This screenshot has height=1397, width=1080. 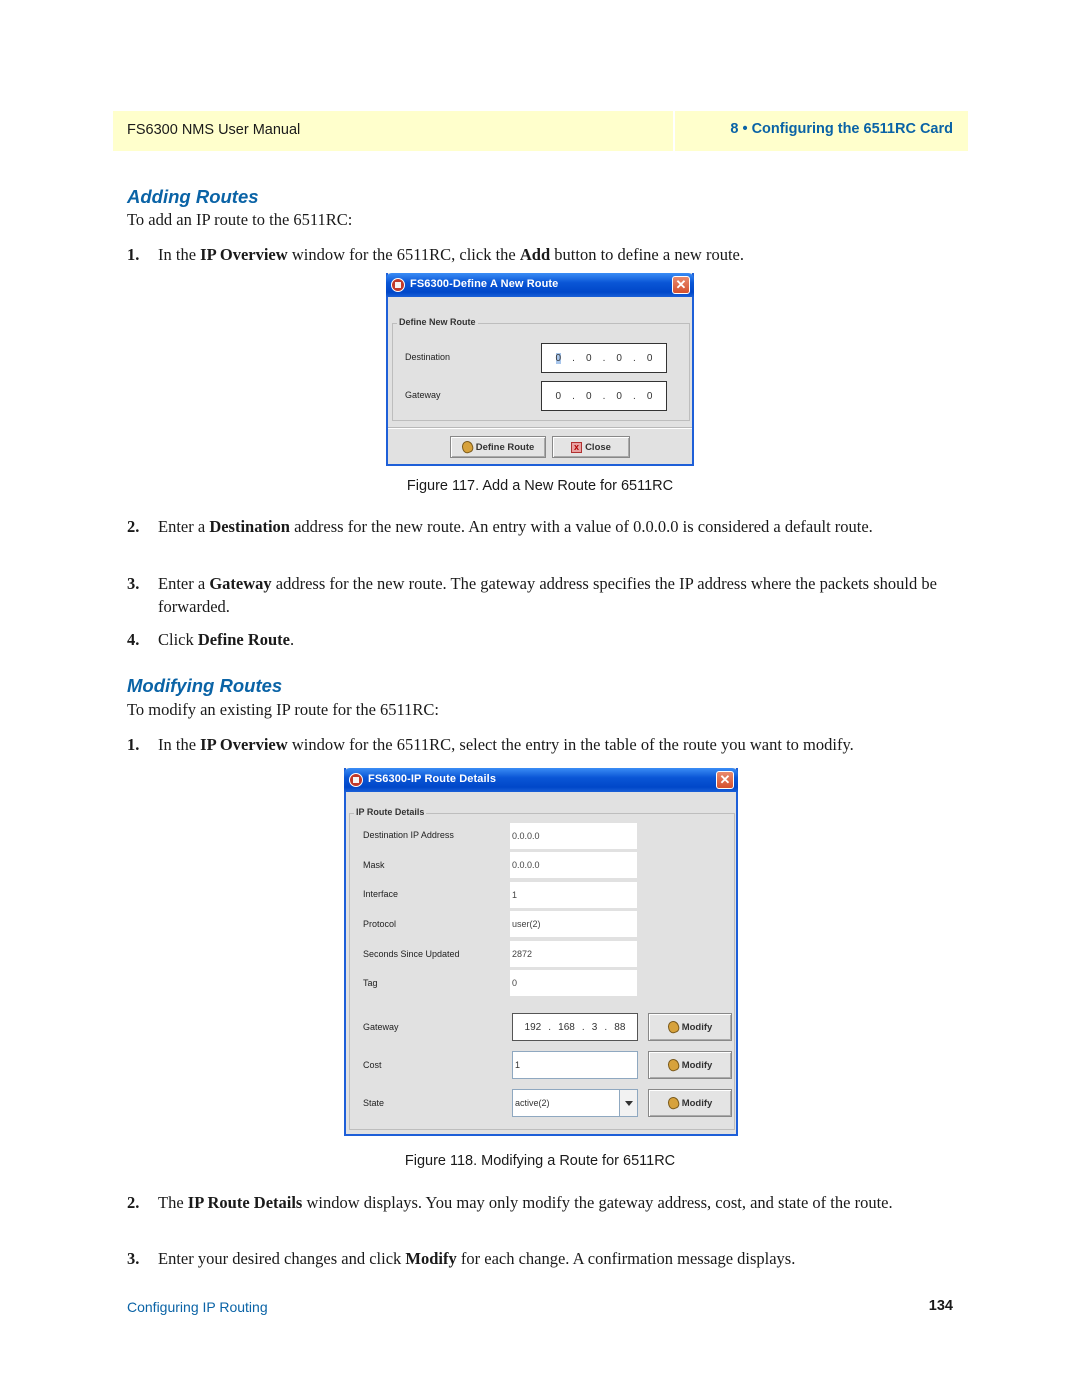 I want to click on figure-117-caption: Figure 117. Add a New Route for 6511RC, so click(x=540, y=486).